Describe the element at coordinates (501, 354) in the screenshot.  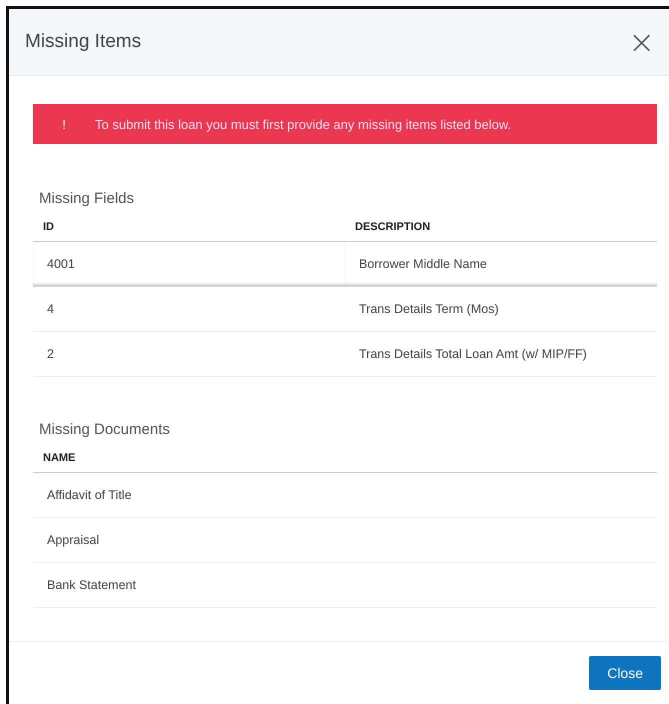
I see `table-cell: Trans Details Total Loan Amt (w/ MIP/FF)` at that location.